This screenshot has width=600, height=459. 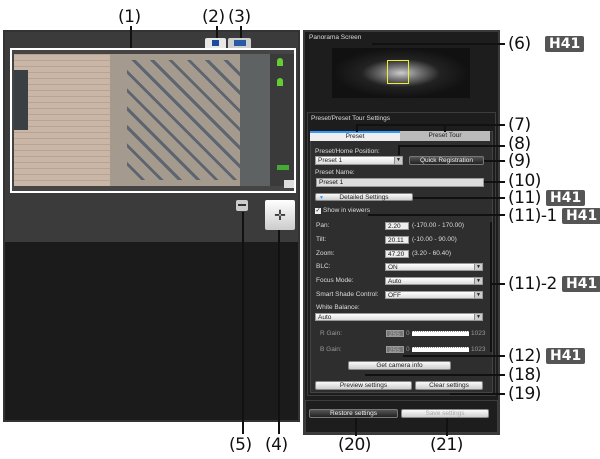 I want to click on badge-6: H41, so click(x=565, y=44).